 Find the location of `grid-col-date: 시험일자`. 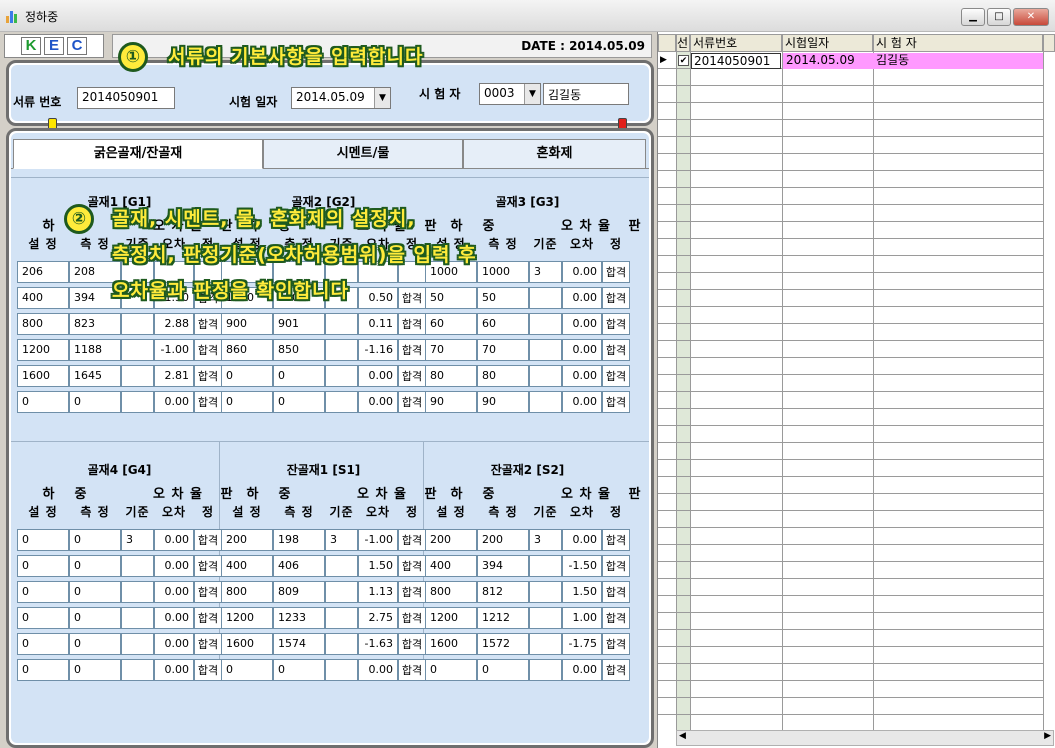

grid-col-date: 시험일자 is located at coordinates (827, 43).